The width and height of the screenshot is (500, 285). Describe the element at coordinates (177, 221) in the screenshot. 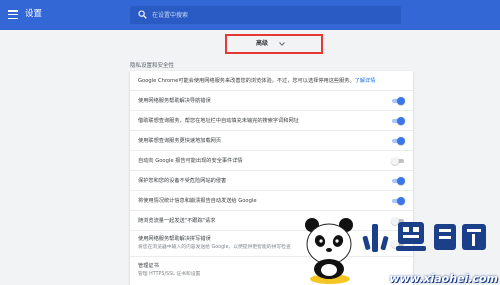

I see `setting-label: 随浏览流量一起发送"不跟踪"请求` at that location.